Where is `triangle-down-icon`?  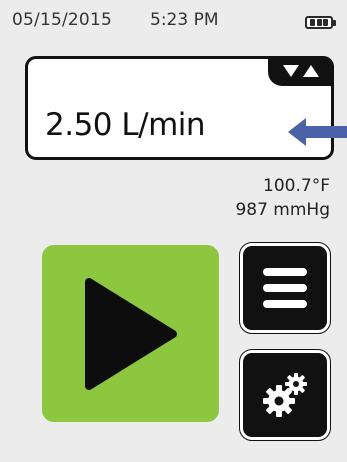
triangle-down-icon is located at coordinates (291, 71).